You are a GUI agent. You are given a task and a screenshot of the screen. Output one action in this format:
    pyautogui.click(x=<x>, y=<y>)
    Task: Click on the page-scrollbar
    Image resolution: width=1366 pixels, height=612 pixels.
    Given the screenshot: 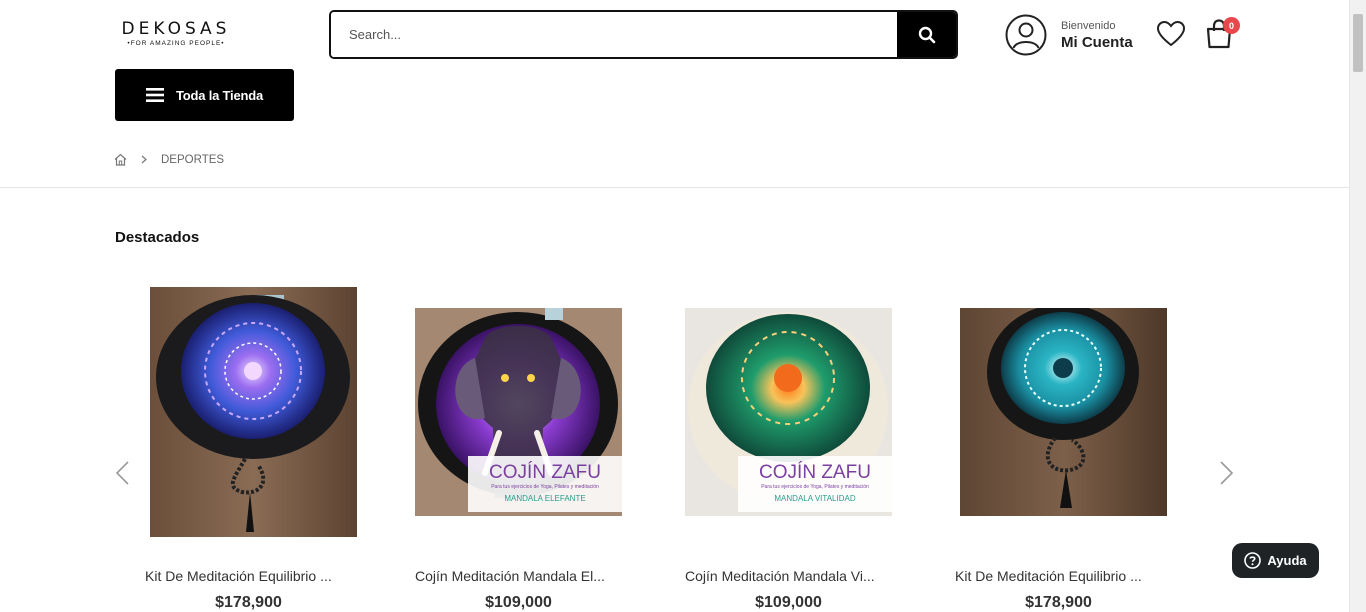 What is the action you would take?
    pyautogui.click(x=1357, y=306)
    